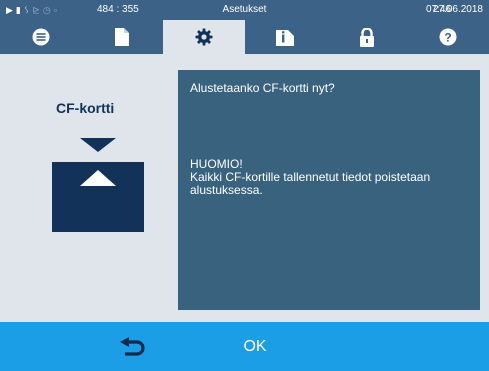 This screenshot has height=371, width=489. I want to click on tab-settings, so click(204, 37).